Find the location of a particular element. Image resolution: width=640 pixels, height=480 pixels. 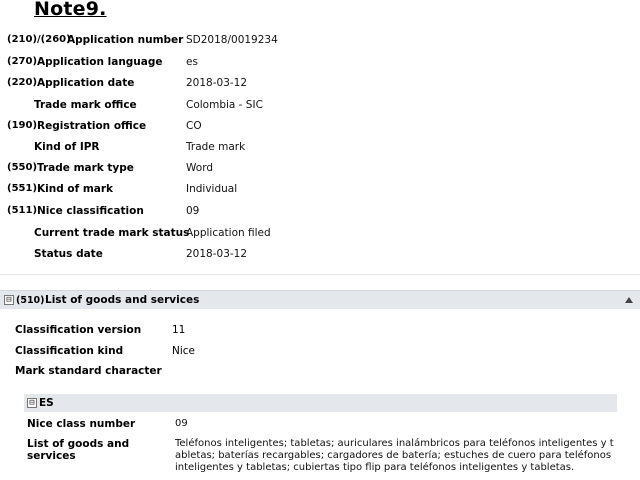

language-title: ES is located at coordinates (46, 403).